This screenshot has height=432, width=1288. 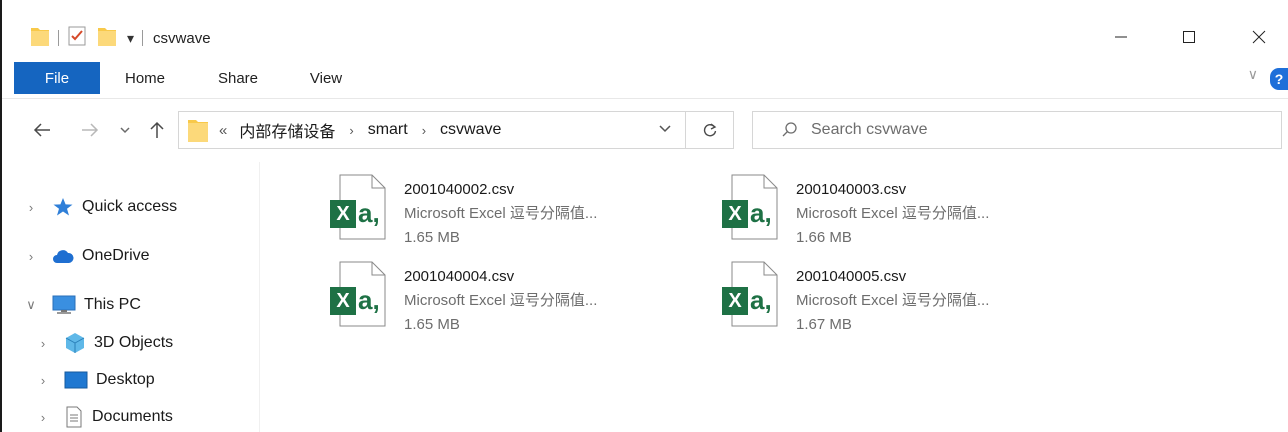 What do you see at coordinates (1253, 74) in the screenshot?
I see `expand-ribbon-icon: ∨` at bounding box center [1253, 74].